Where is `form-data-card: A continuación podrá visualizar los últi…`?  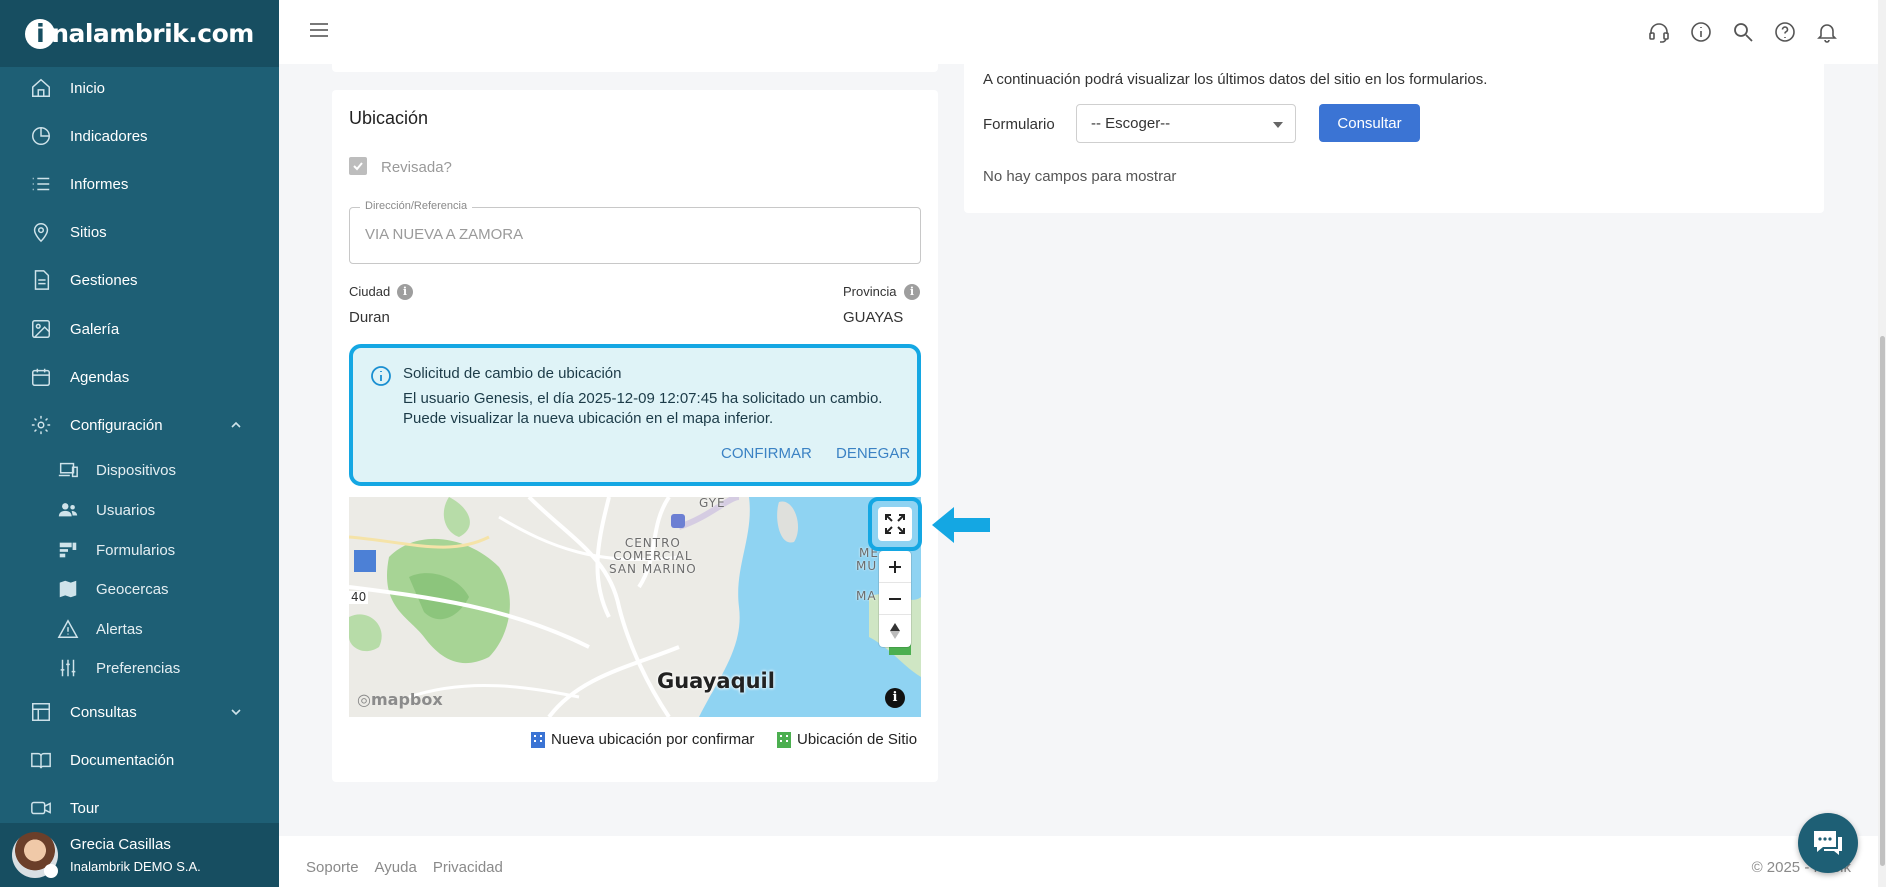
form-data-card: A continuación podrá visualizar los últi… is located at coordinates (1394, 135).